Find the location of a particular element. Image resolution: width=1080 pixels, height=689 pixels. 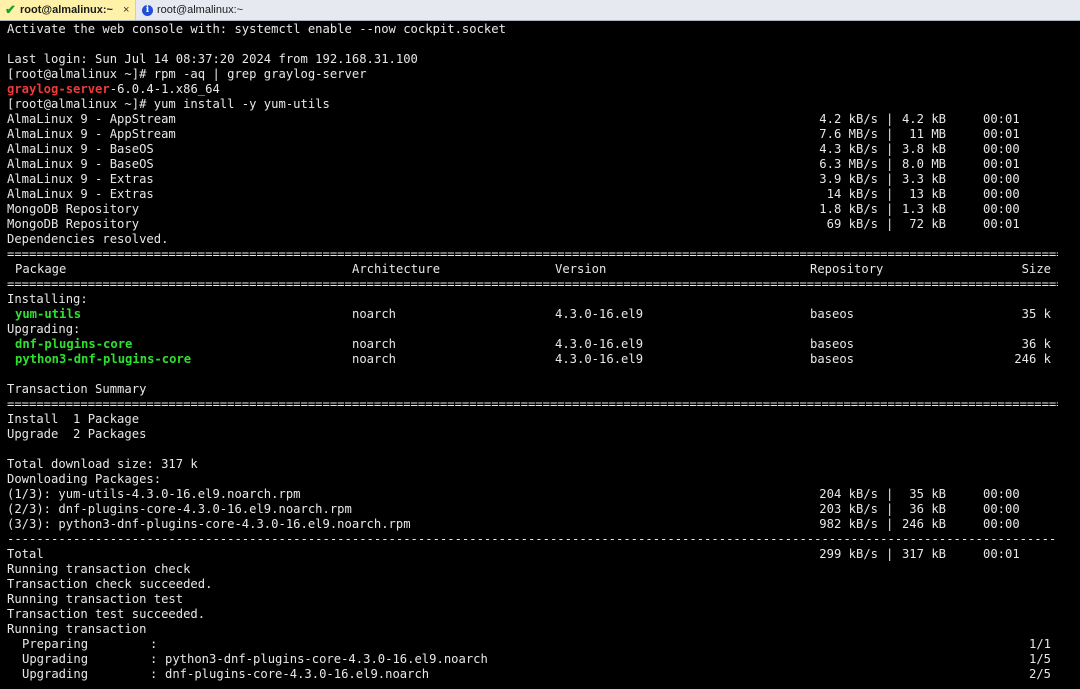

column-header-package: Package is located at coordinates (41, 269).